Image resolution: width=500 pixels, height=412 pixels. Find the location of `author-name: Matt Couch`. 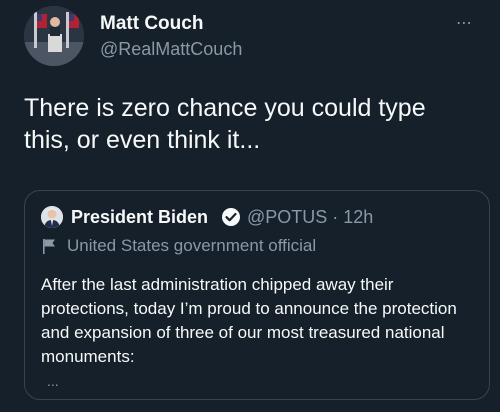

author-name: Matt Couch is located at coordinates (171, 24).